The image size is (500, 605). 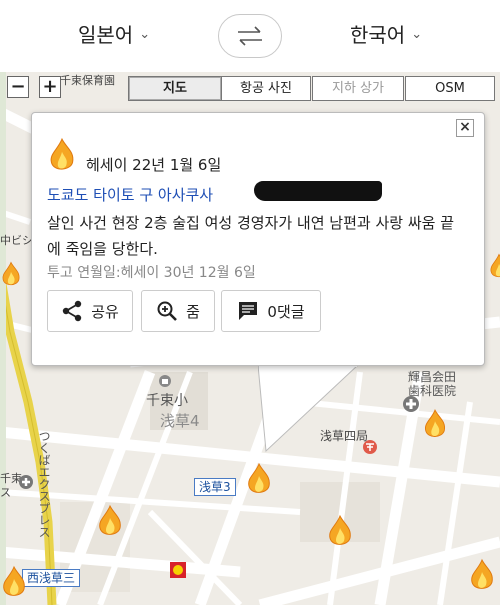 What do you see at coordinates (5, 492) in the screenshot?
I see `sobu-label: ス` at bounding box center [5, 492].